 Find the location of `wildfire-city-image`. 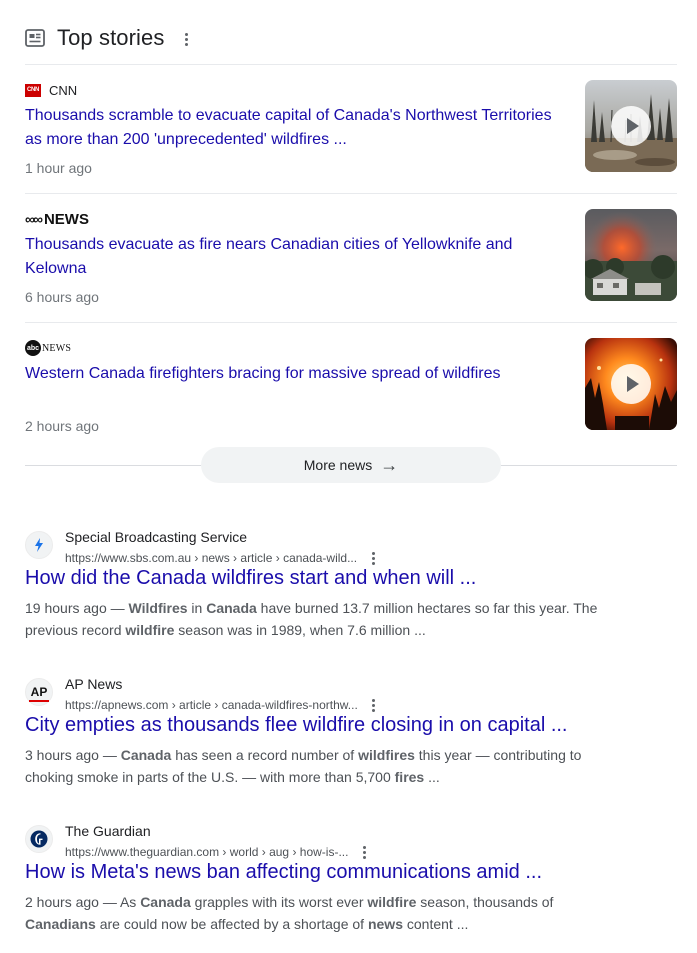

wildfire-city-image is located at coordinates (631, 255).